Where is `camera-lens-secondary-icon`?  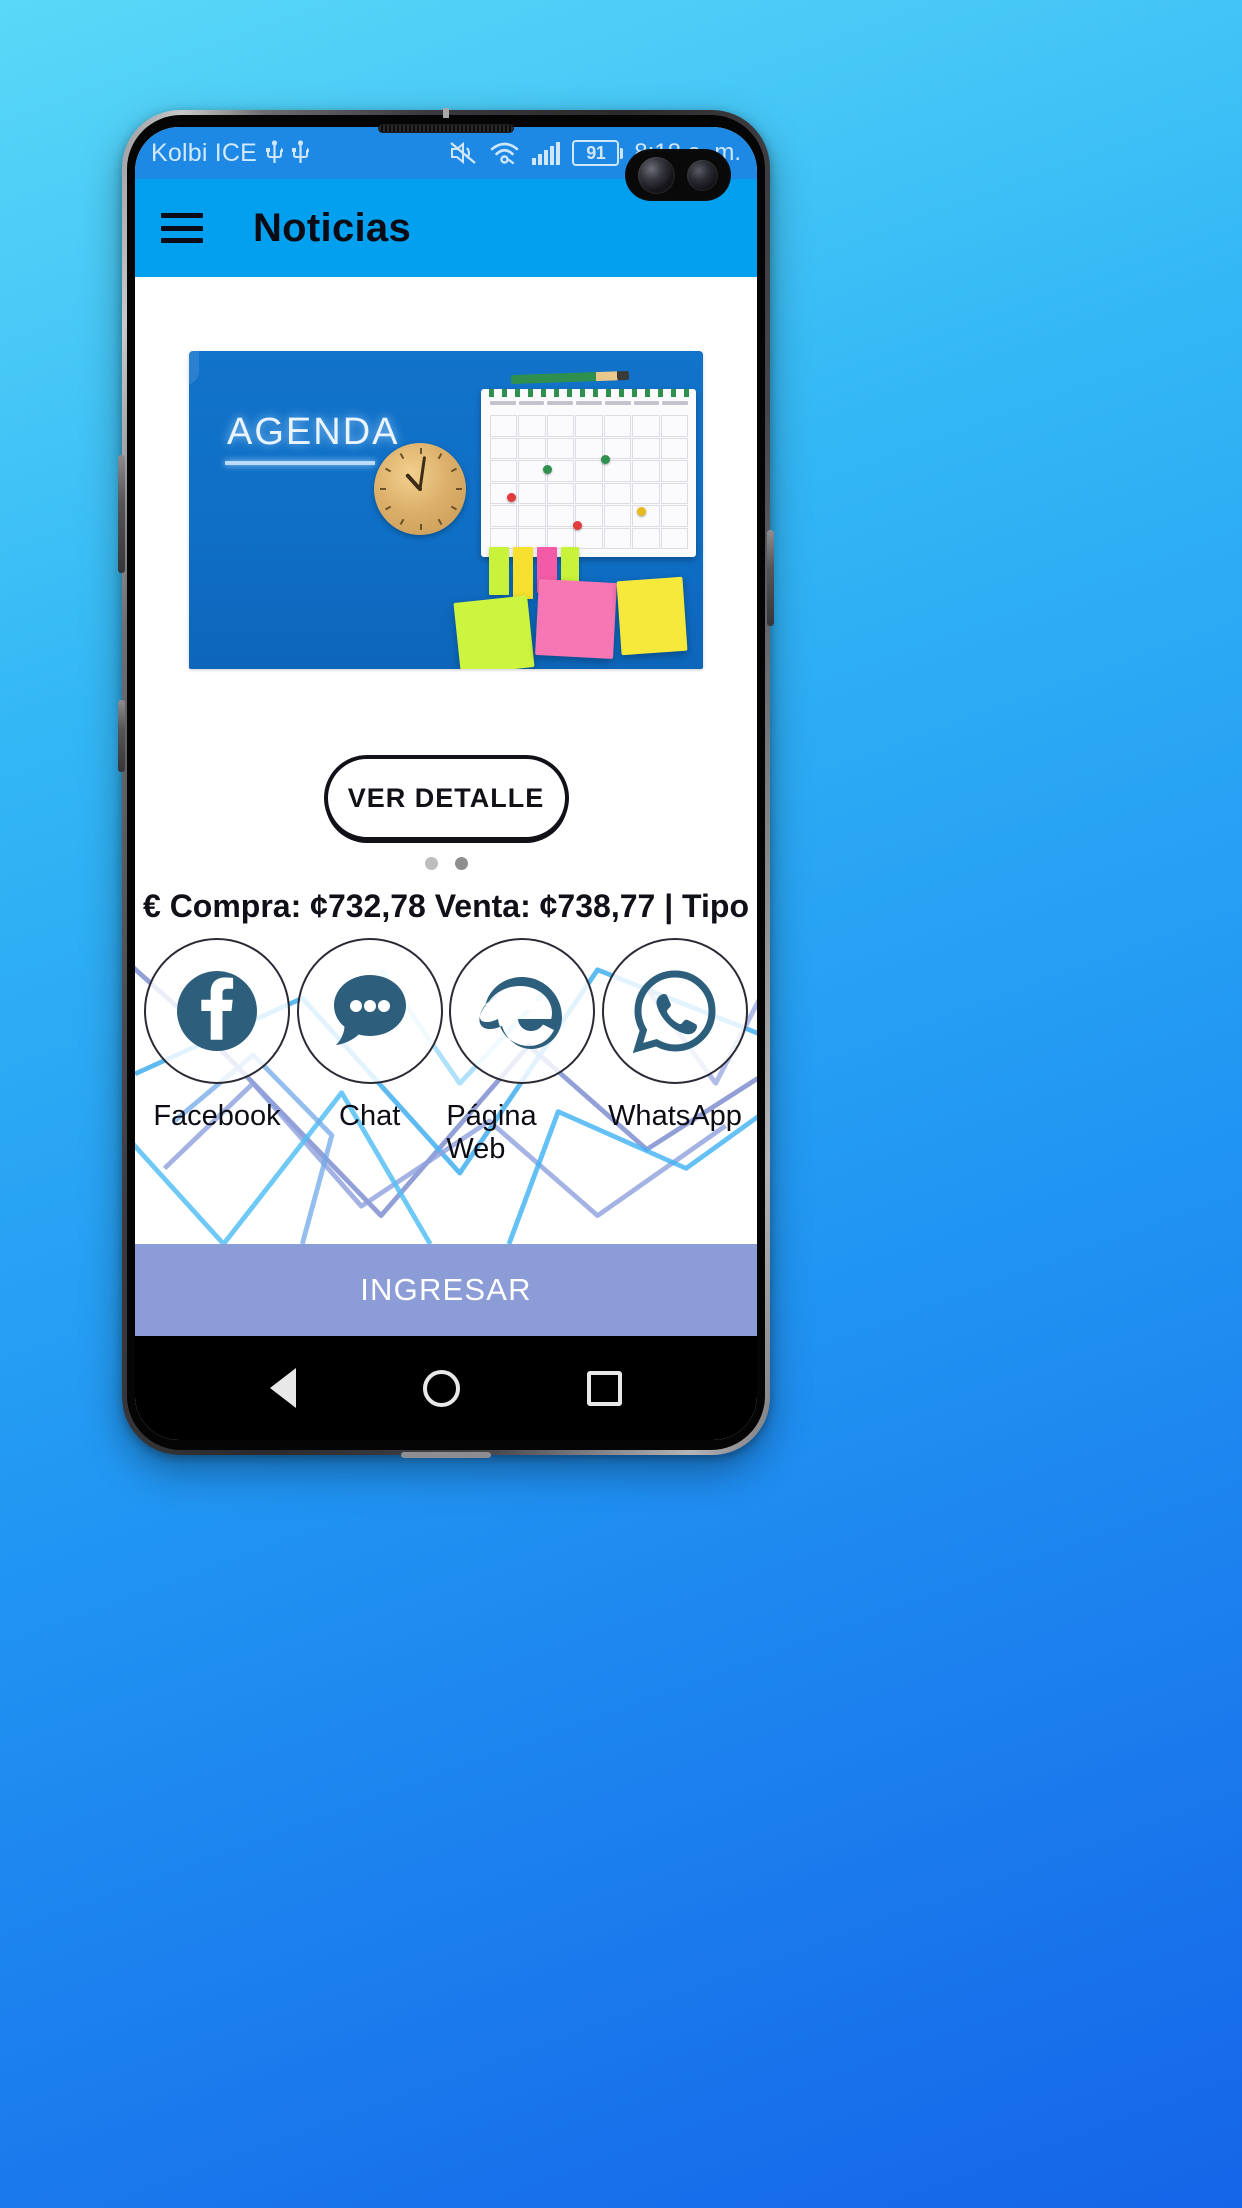
camera-lens-secondary-icon is located at coordinates (702, 175).